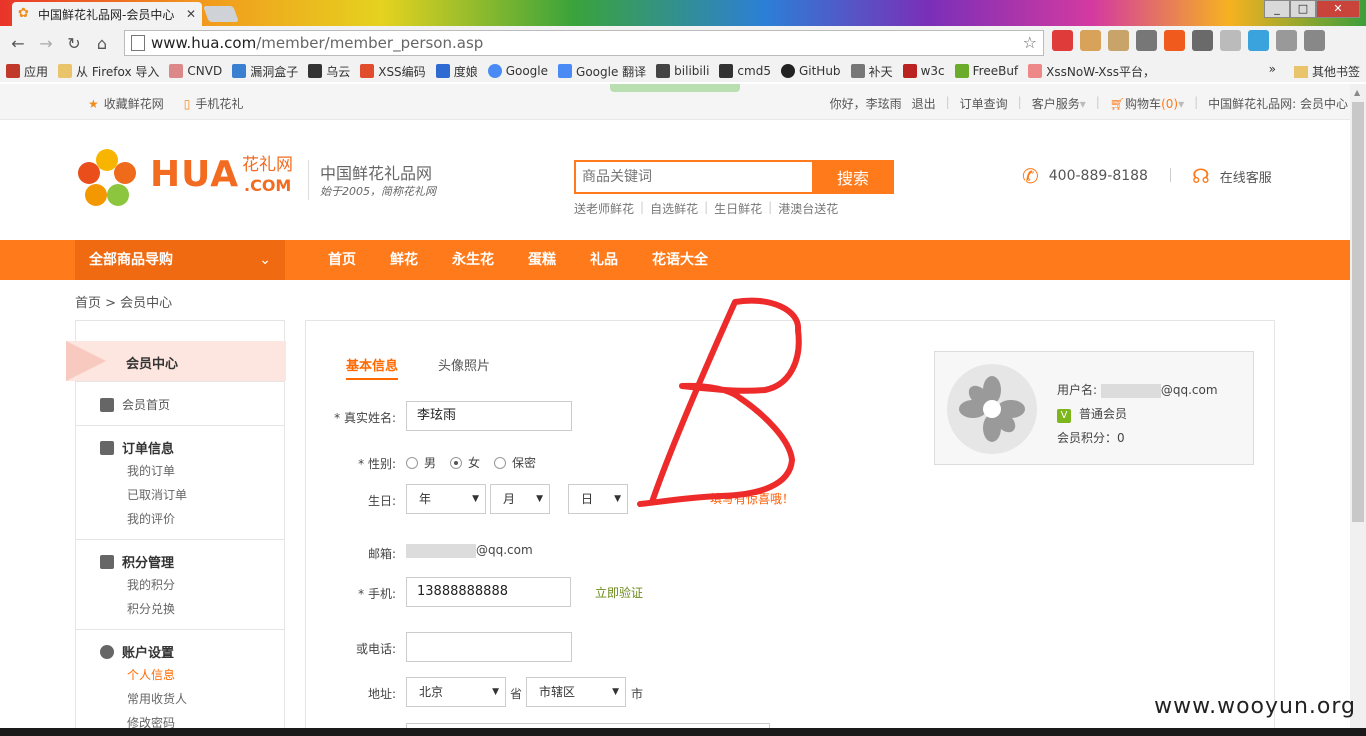 This screenshot has height=736, width=1366. Describe the element at coordinates (489, 416) in the screenshot. I see `real-name-input: 李玹雨` at that location.